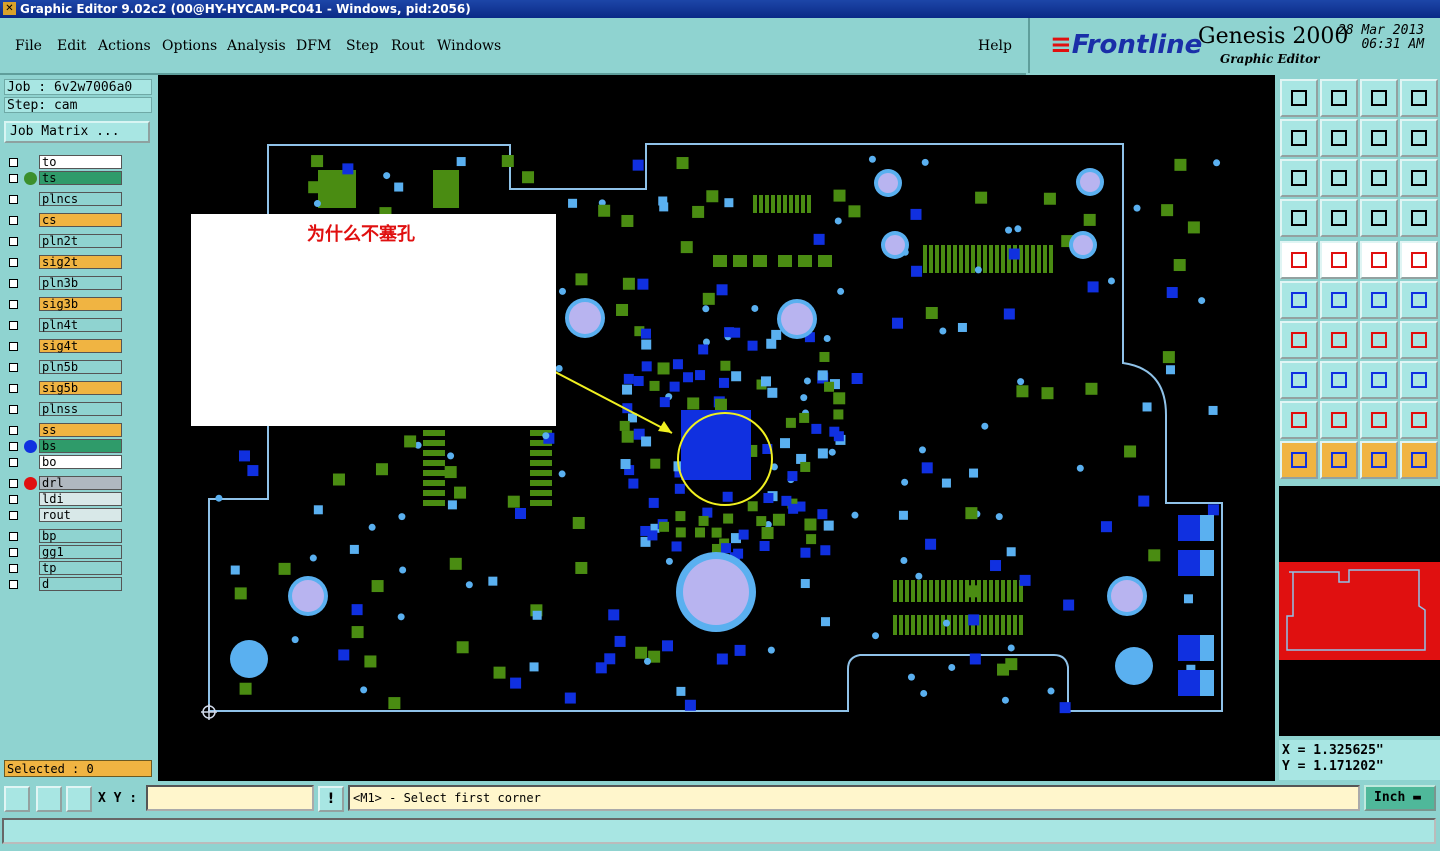 The image size is (1440, 851). I want to click on layer-name: to, so click(80, 162).